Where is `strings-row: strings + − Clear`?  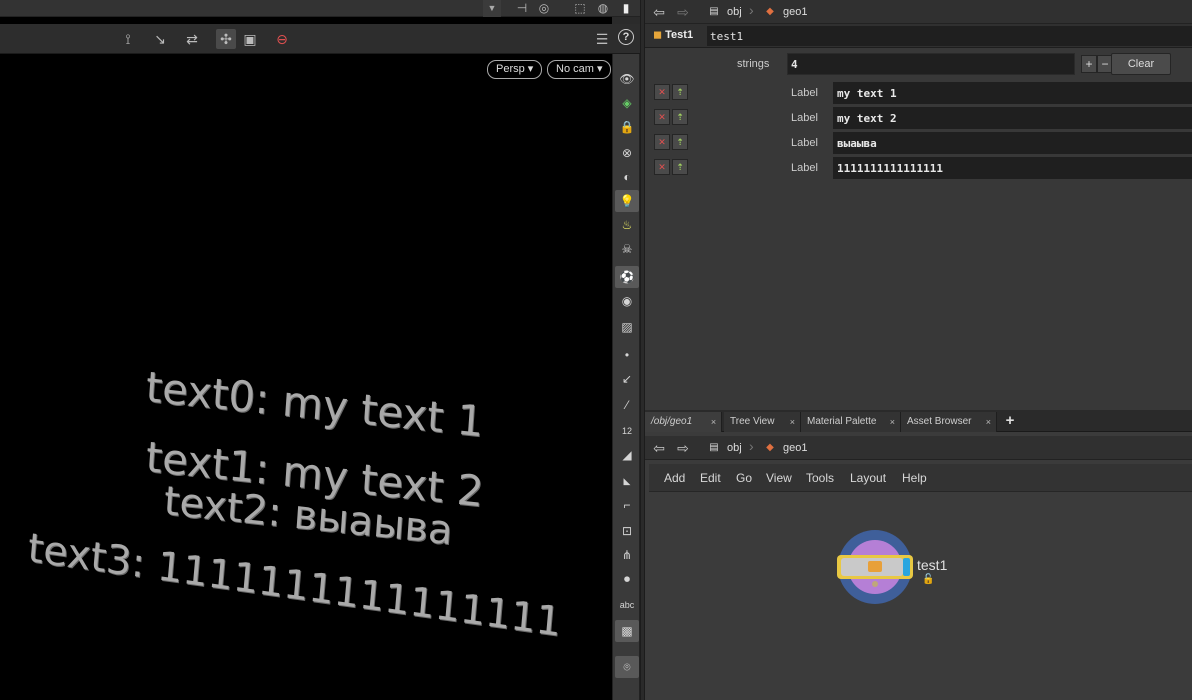 strings-row: strings + − Clear is located at coordinates (918, 64).